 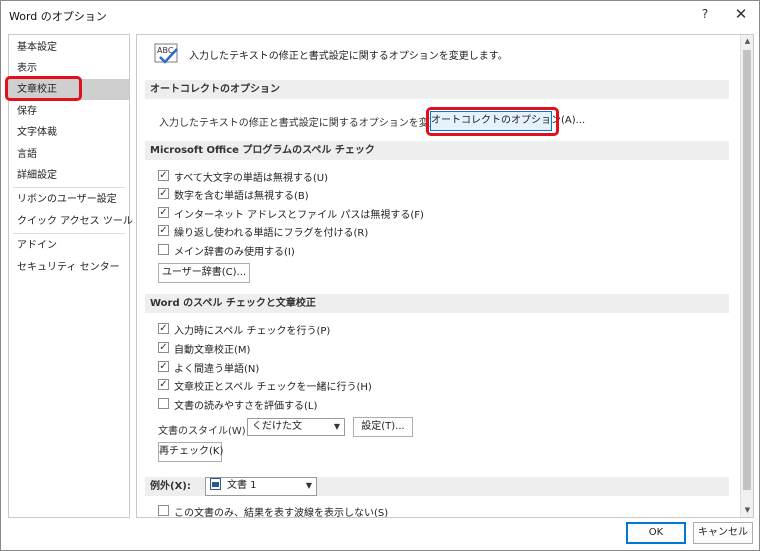 I want to click on autocorrect-highlight-box, so click(x=492, y=121).